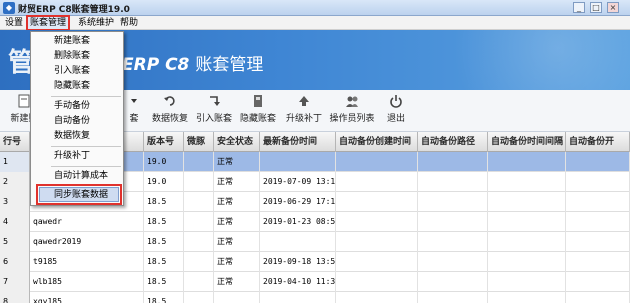 The image size is (630, 303). What do you see at coordinates (129, 23) in the screenshot?
I see `menu-help: 帮助` at bounding box center [129, 23].